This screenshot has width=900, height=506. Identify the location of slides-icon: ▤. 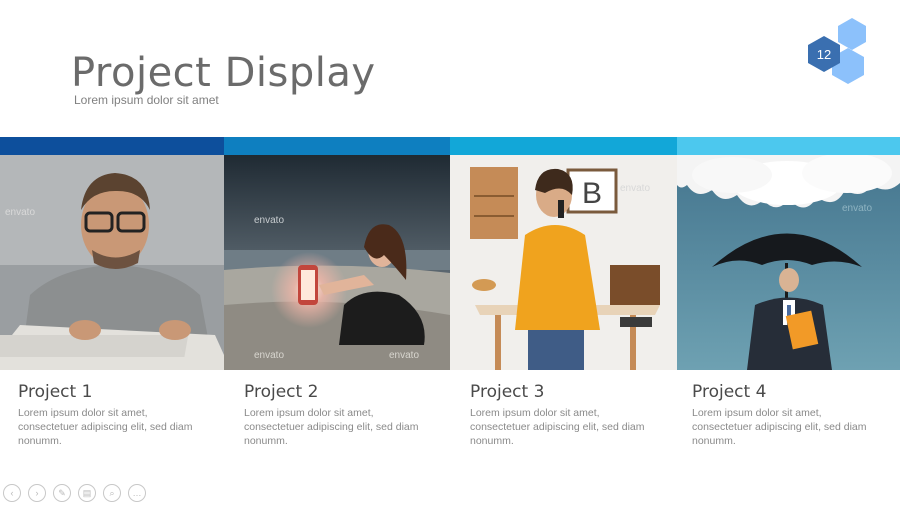
(87, 493).